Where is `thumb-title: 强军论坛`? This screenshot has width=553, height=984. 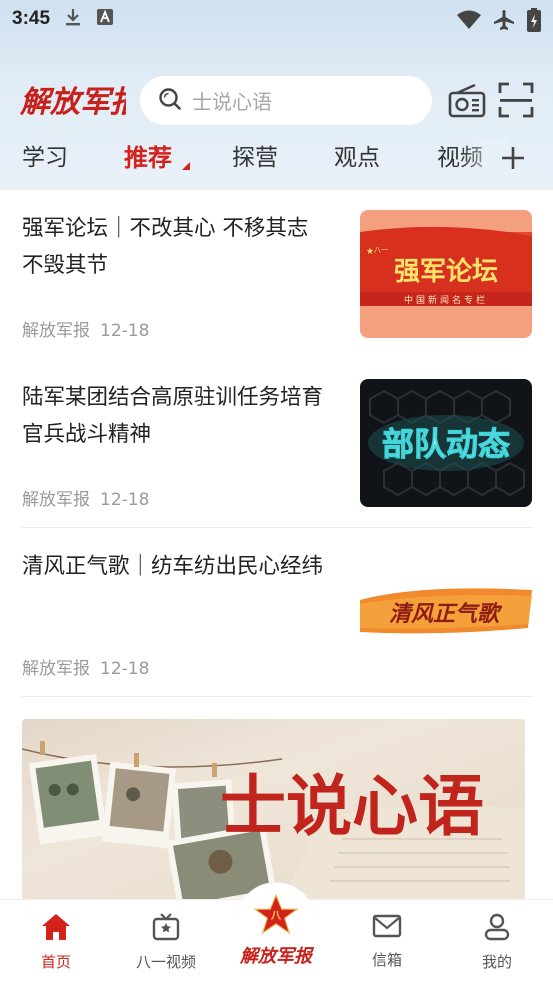 thumb-title: 强军论坛 is located at coordinates (446, 272).